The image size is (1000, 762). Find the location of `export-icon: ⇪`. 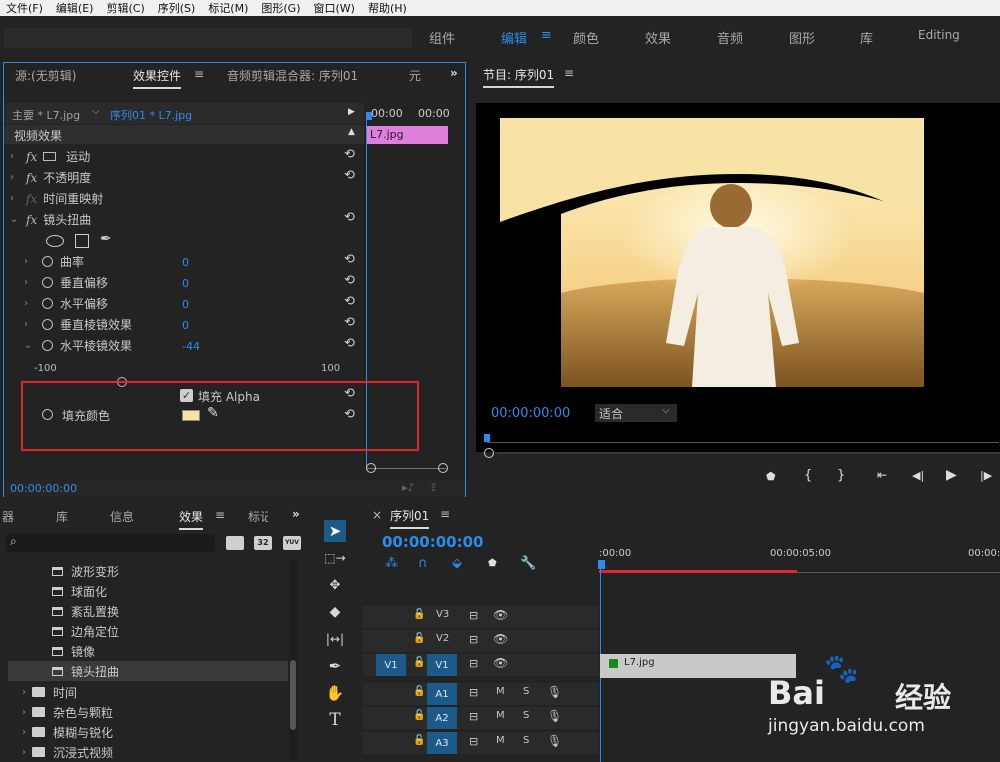

export-icon: ⇪ is located at coordinates (433, 487).